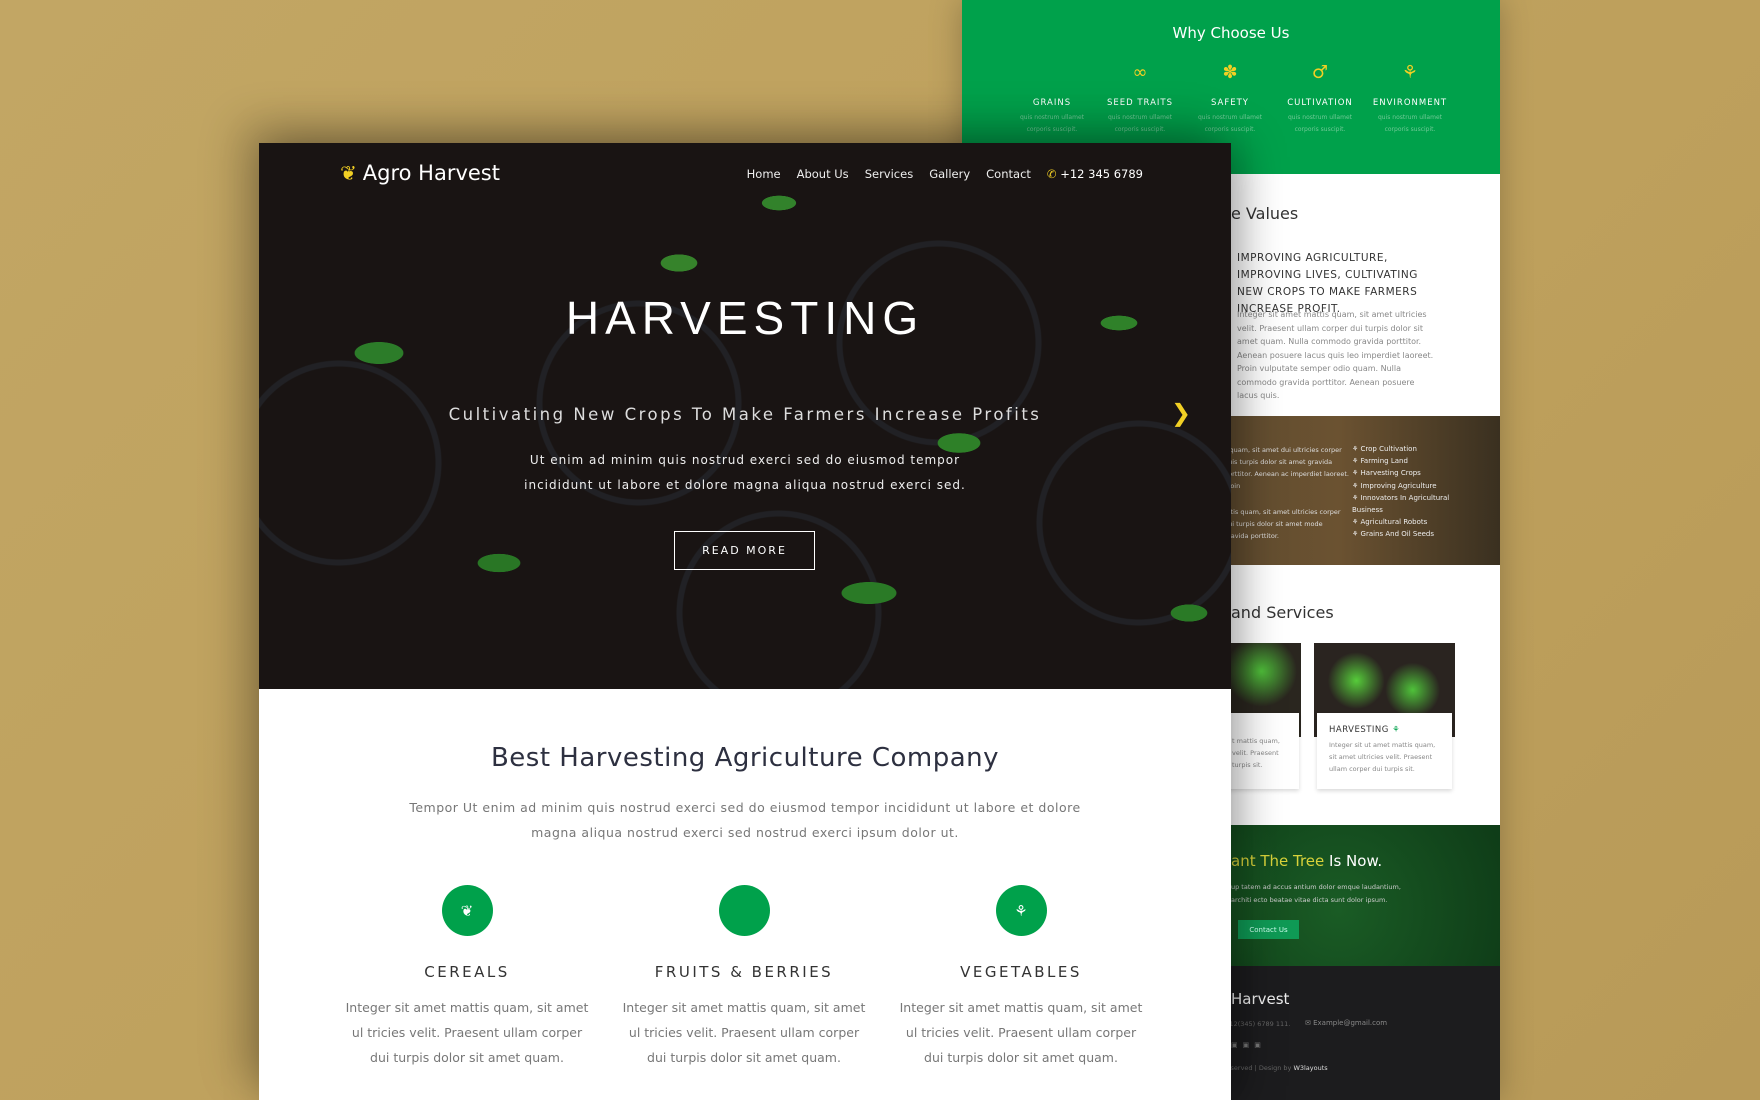  What do you see at coordinates (1231, 33) in the screenshot?
I see `why-title: Why Choose Us` at bounding box center [1231, 33].